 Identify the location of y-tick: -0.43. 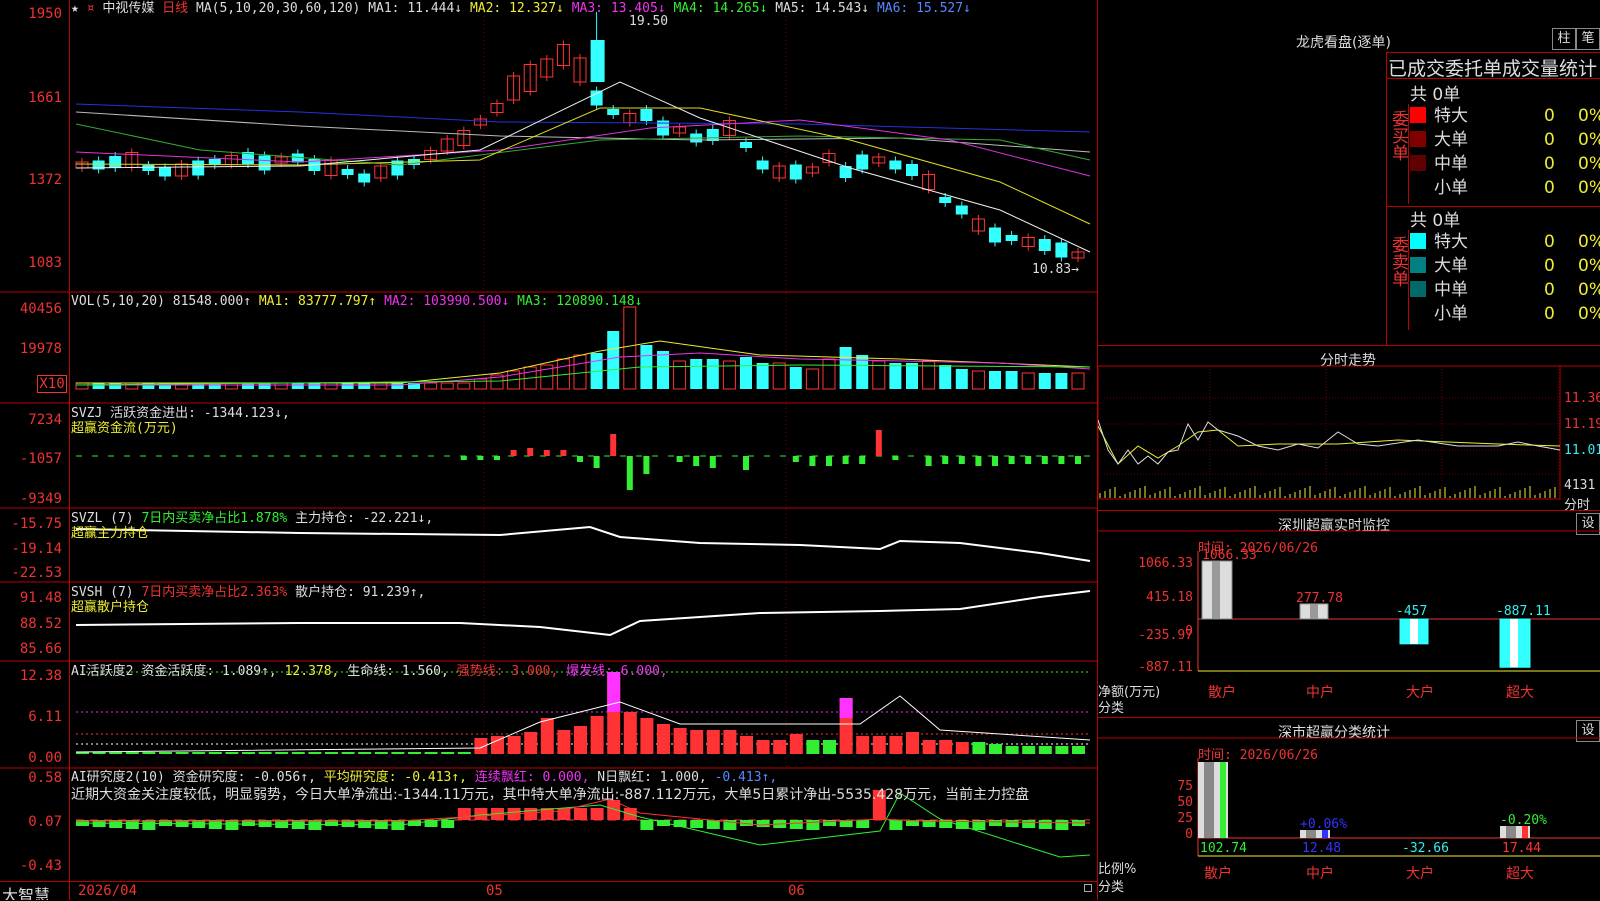
(40, 866).